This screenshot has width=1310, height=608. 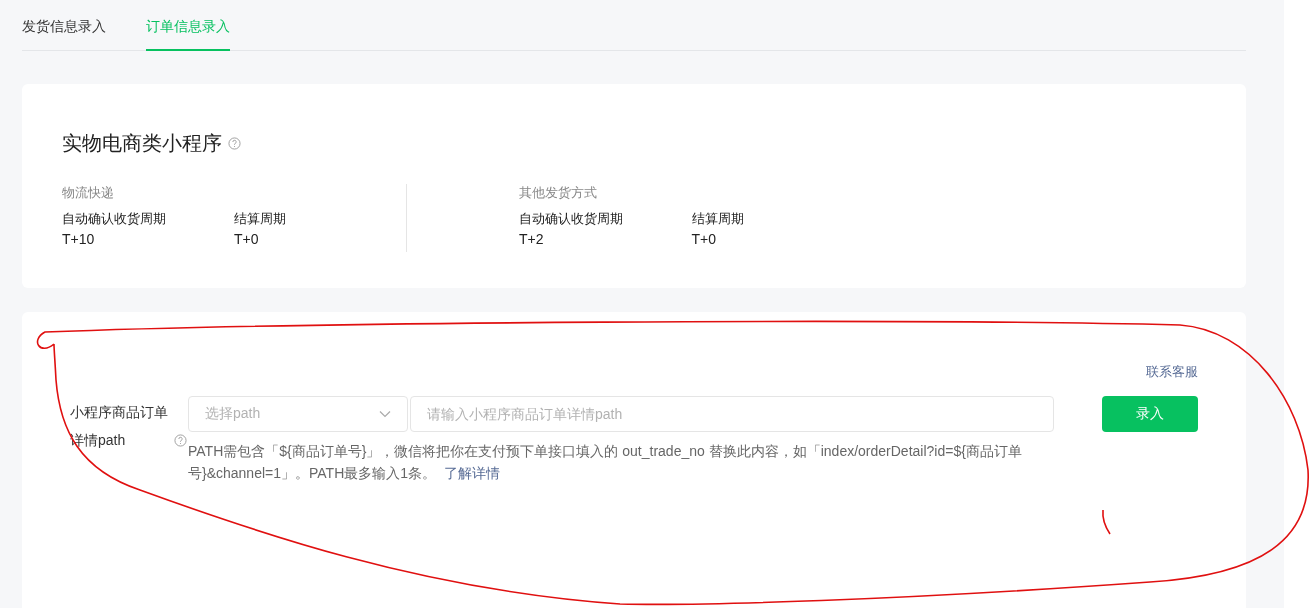 What do you see at coordinates (1172, 372) in the screenshot?
I see `contact-link: 联系客服` at bounding box center [1172, 372].